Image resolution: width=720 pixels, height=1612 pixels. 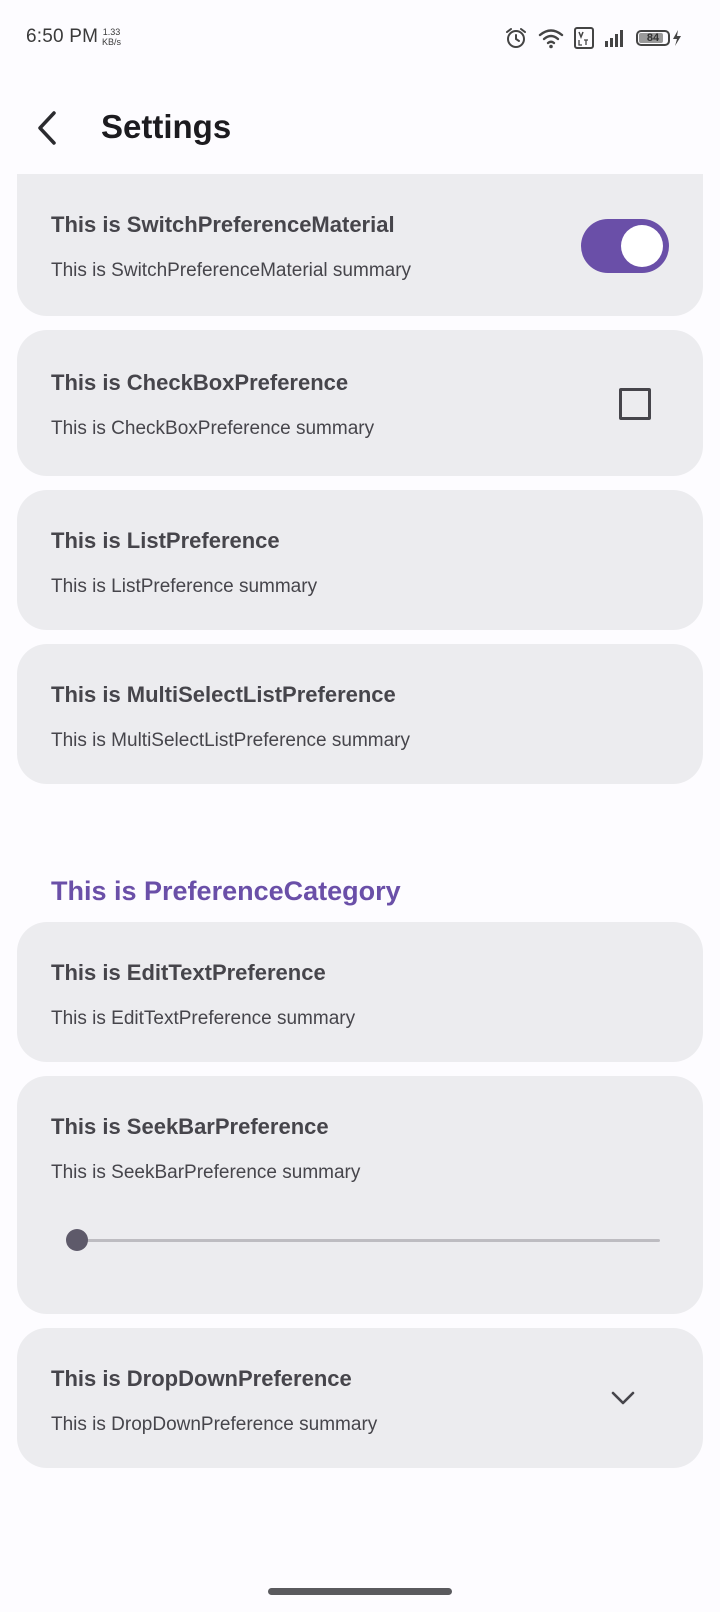 I want to click on back-button, so click(x=48, y=130).